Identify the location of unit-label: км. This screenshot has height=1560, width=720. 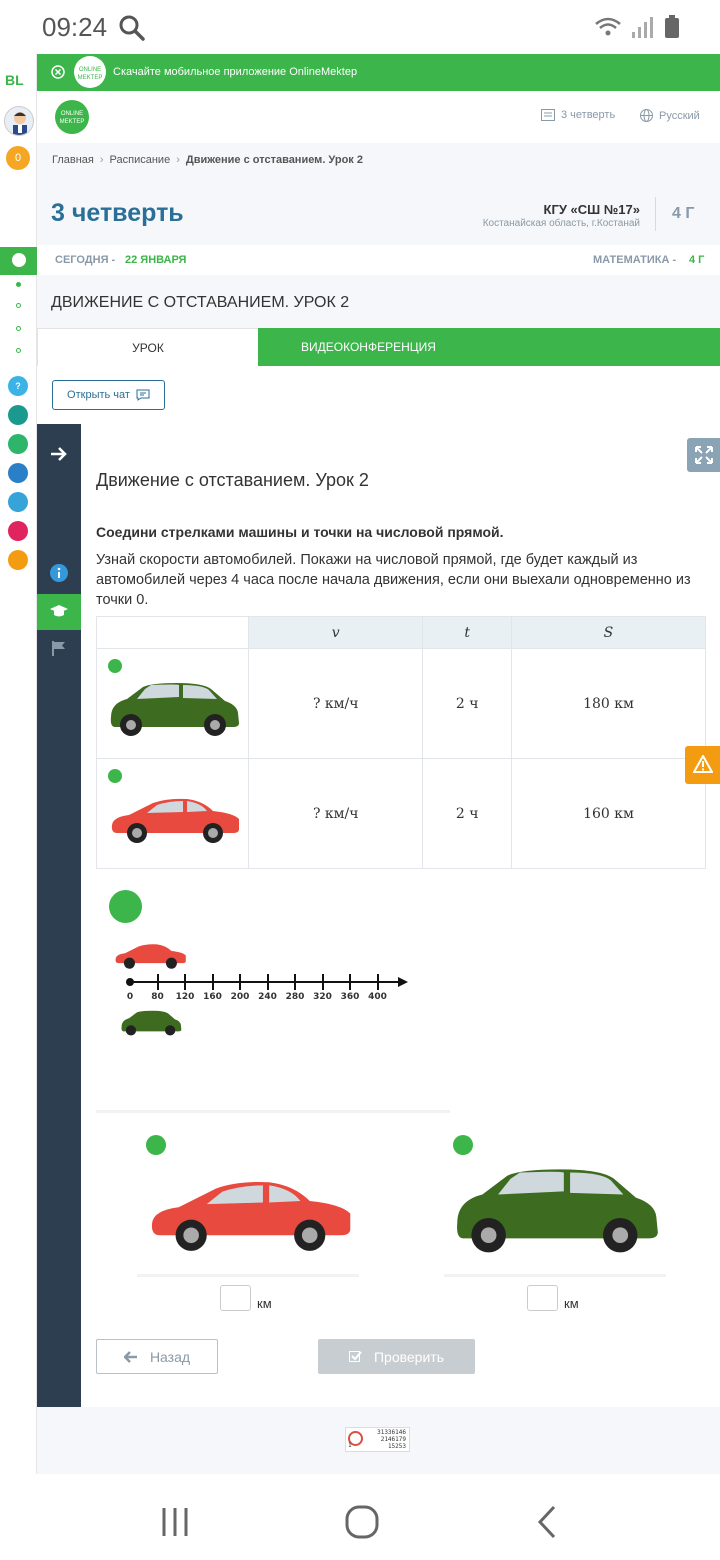
(264, 1303).